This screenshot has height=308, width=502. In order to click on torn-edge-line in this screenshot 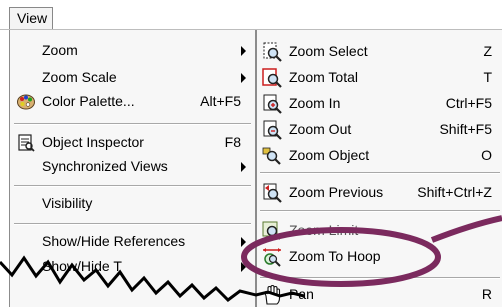, I will do `click(152, 278)`.